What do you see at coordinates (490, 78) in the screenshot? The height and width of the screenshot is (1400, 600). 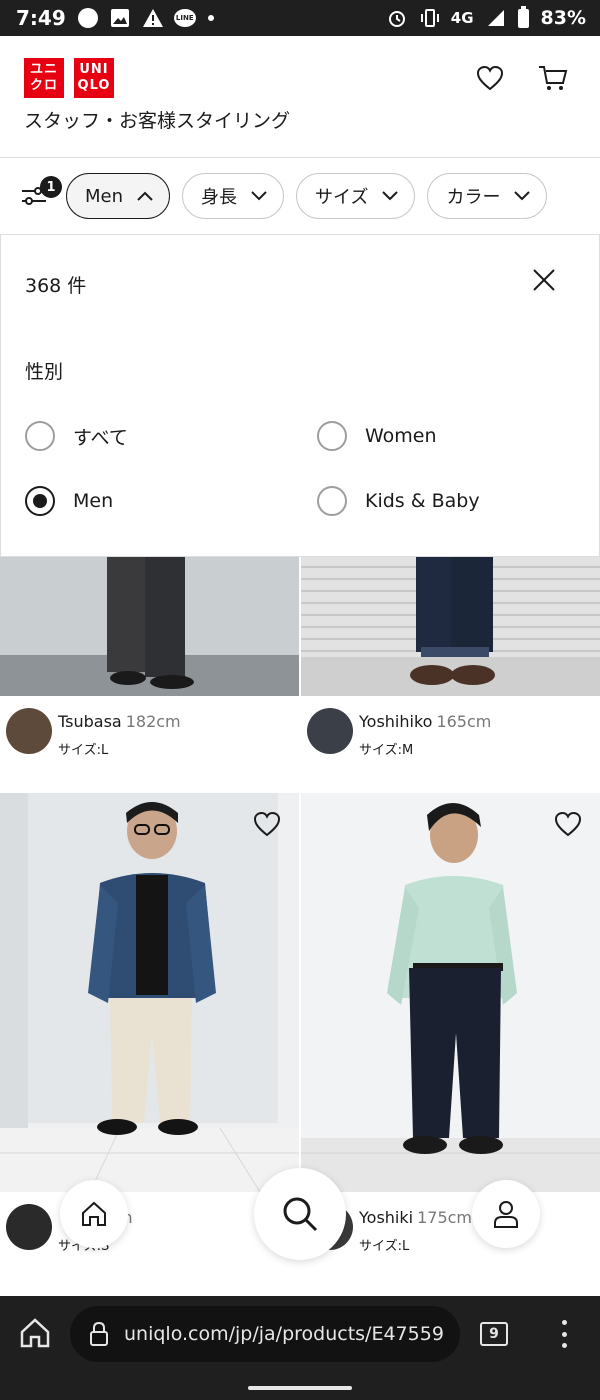 I see `heart-icon` at bounding box center [490, 78].